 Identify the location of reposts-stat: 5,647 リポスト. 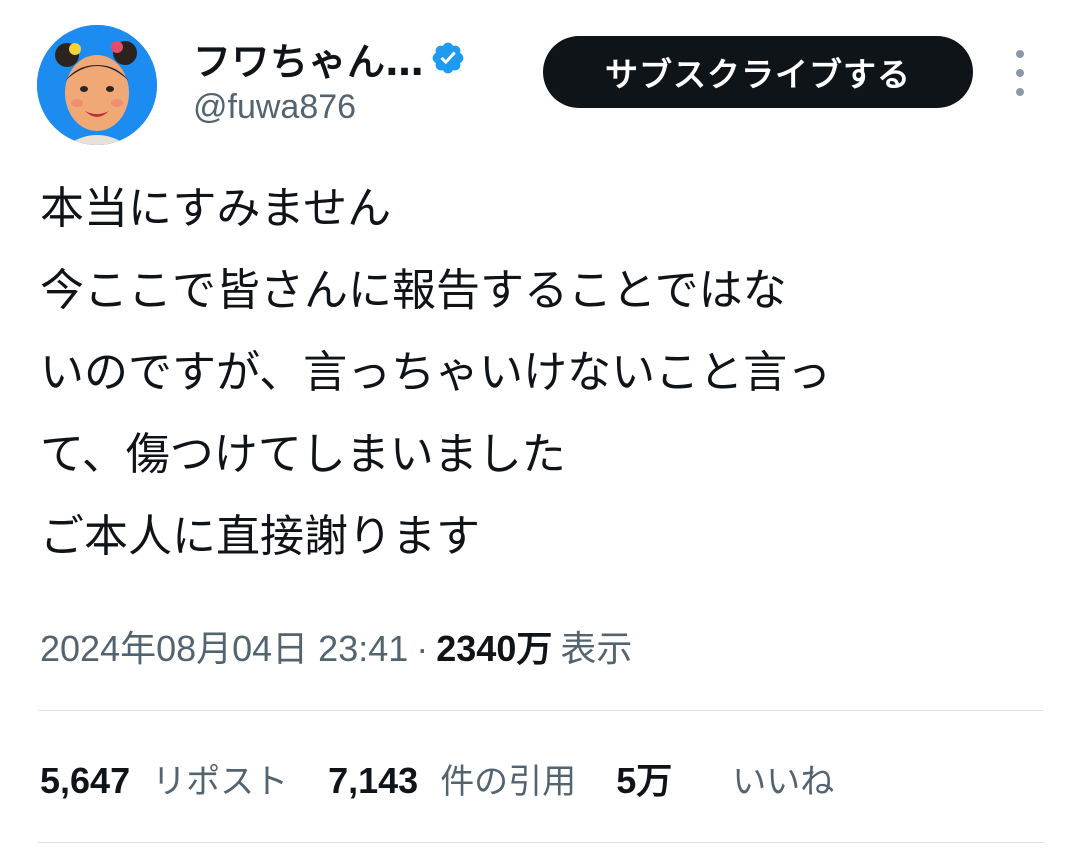
(164, 778).